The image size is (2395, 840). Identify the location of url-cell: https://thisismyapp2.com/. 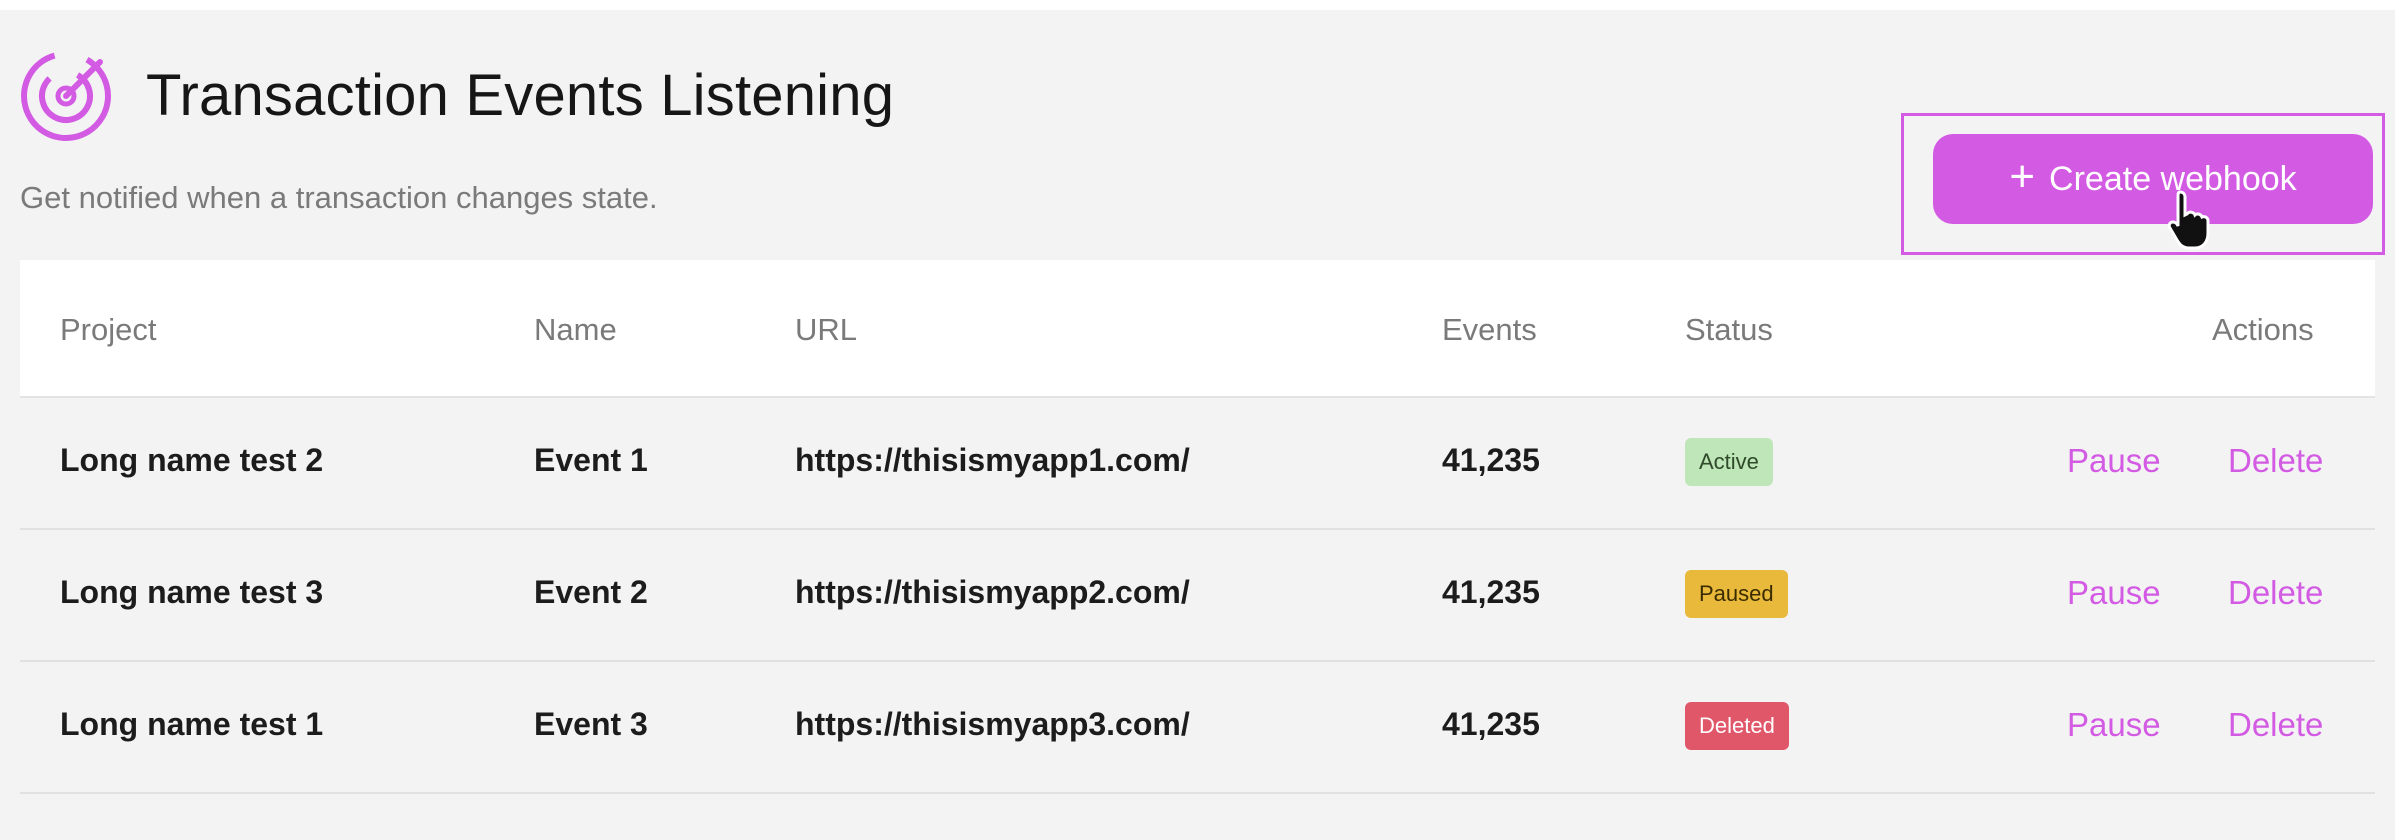
(992, 592).